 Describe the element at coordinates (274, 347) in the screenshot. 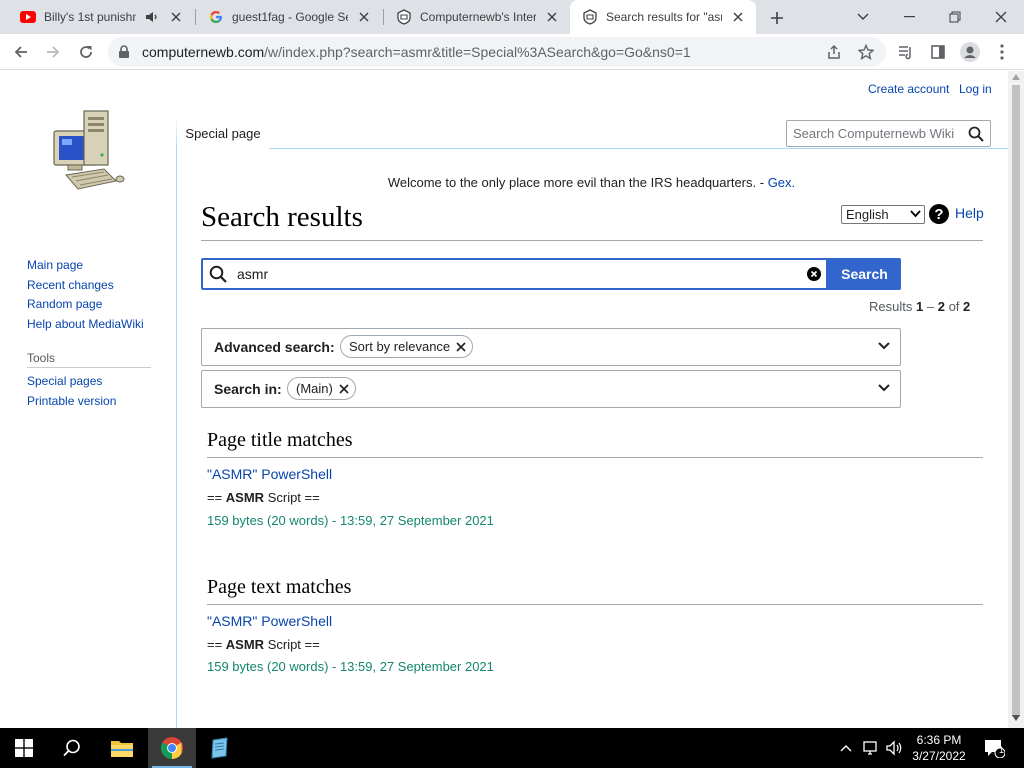

I see `advanced-search-label: Advanced search:` at that location.